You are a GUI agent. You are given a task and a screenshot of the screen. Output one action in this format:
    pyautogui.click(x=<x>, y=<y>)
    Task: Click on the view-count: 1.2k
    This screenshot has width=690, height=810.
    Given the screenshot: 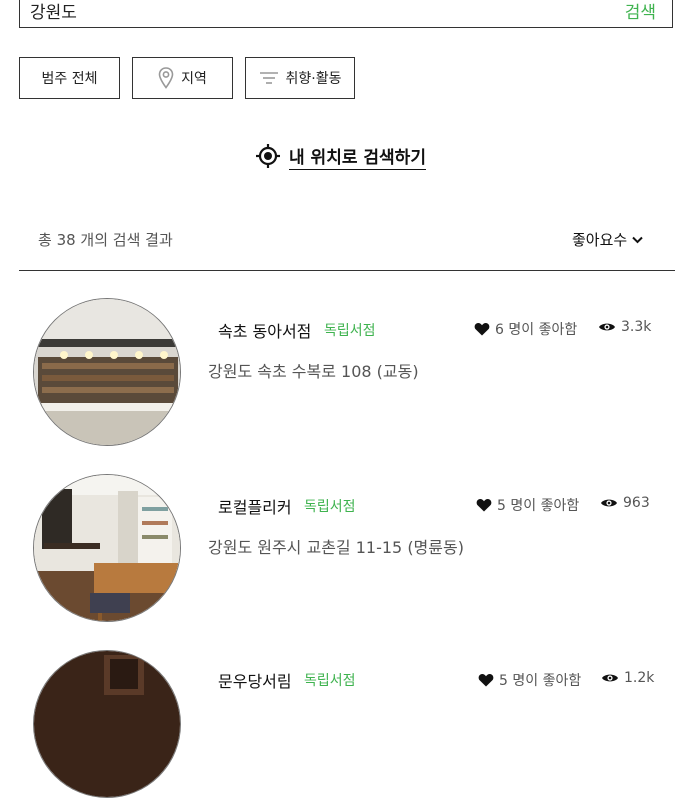 What is the action you would take?
    pyautogui.click(x=627, y=678)
    